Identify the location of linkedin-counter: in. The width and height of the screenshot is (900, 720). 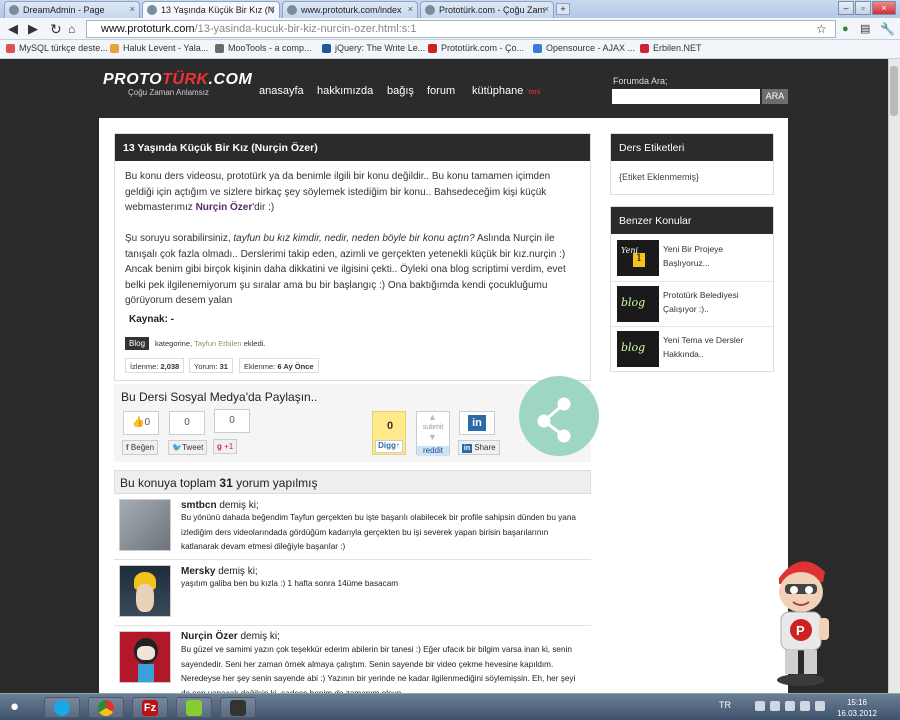
(477, 423).